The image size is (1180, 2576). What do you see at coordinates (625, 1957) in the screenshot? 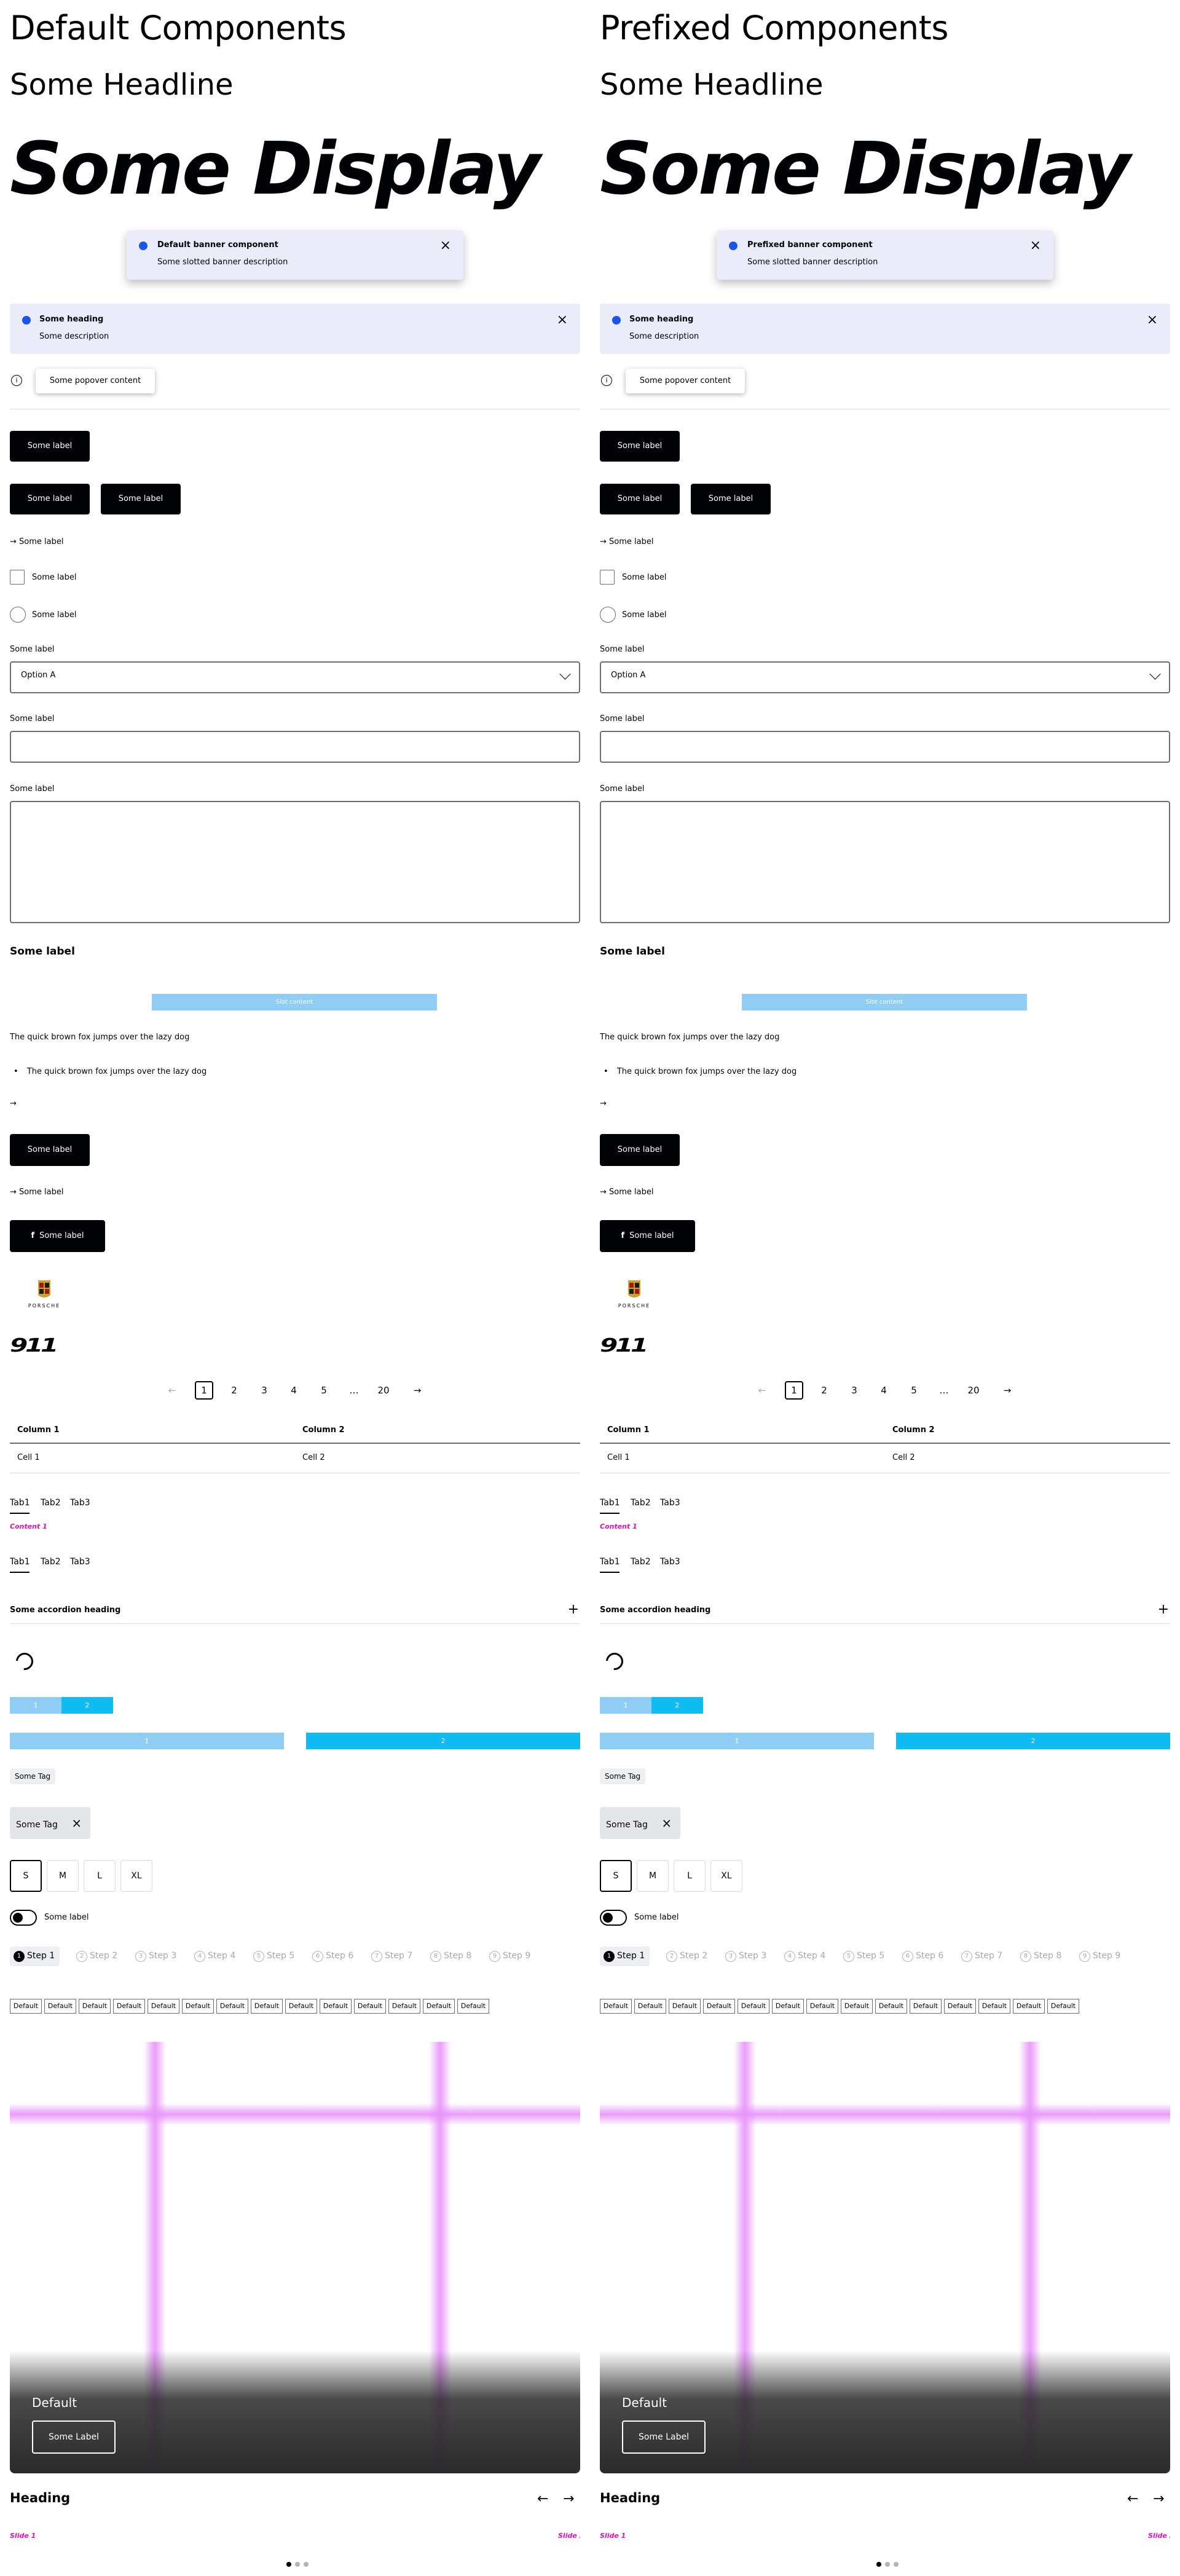
I see `stepper-step: 1 Step 1` at bounding box center [625, 1957].